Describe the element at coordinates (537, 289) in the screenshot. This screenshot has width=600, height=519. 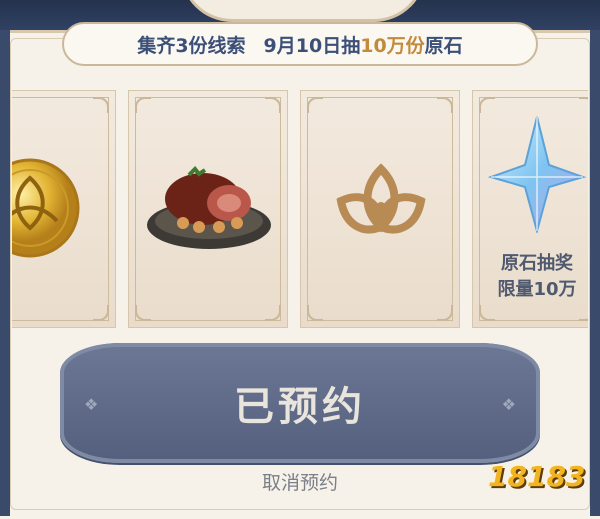
I see `primogem-caption-line2: 限量10万` at that location.